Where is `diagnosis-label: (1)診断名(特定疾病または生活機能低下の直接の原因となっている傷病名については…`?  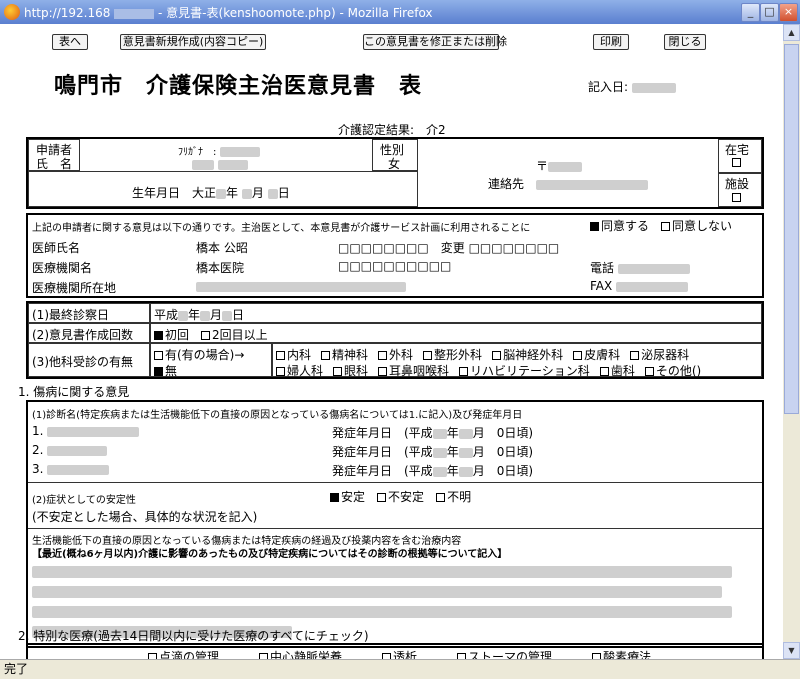
diagnosis-label: (1)診断名(特定疾病または生活機能低下の直接の原因となっている傷病名については… is located at coordinates (277, 415).